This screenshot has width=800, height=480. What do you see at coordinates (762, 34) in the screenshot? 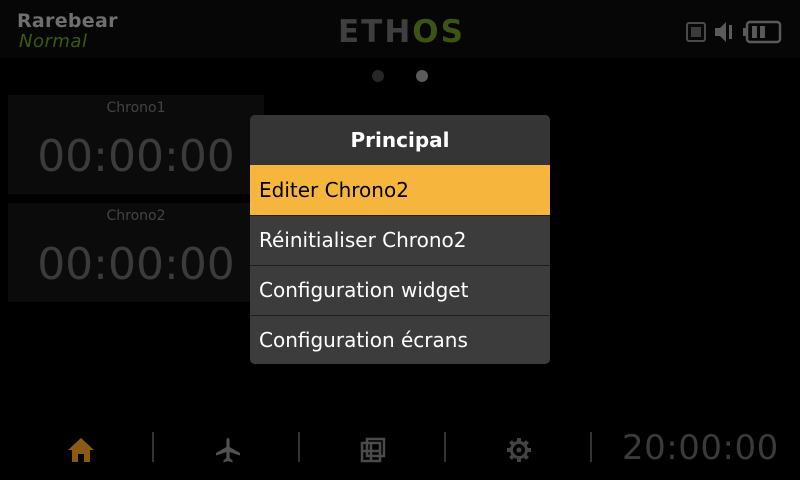
I see `battery-icon` at bounding box center [762, 34].